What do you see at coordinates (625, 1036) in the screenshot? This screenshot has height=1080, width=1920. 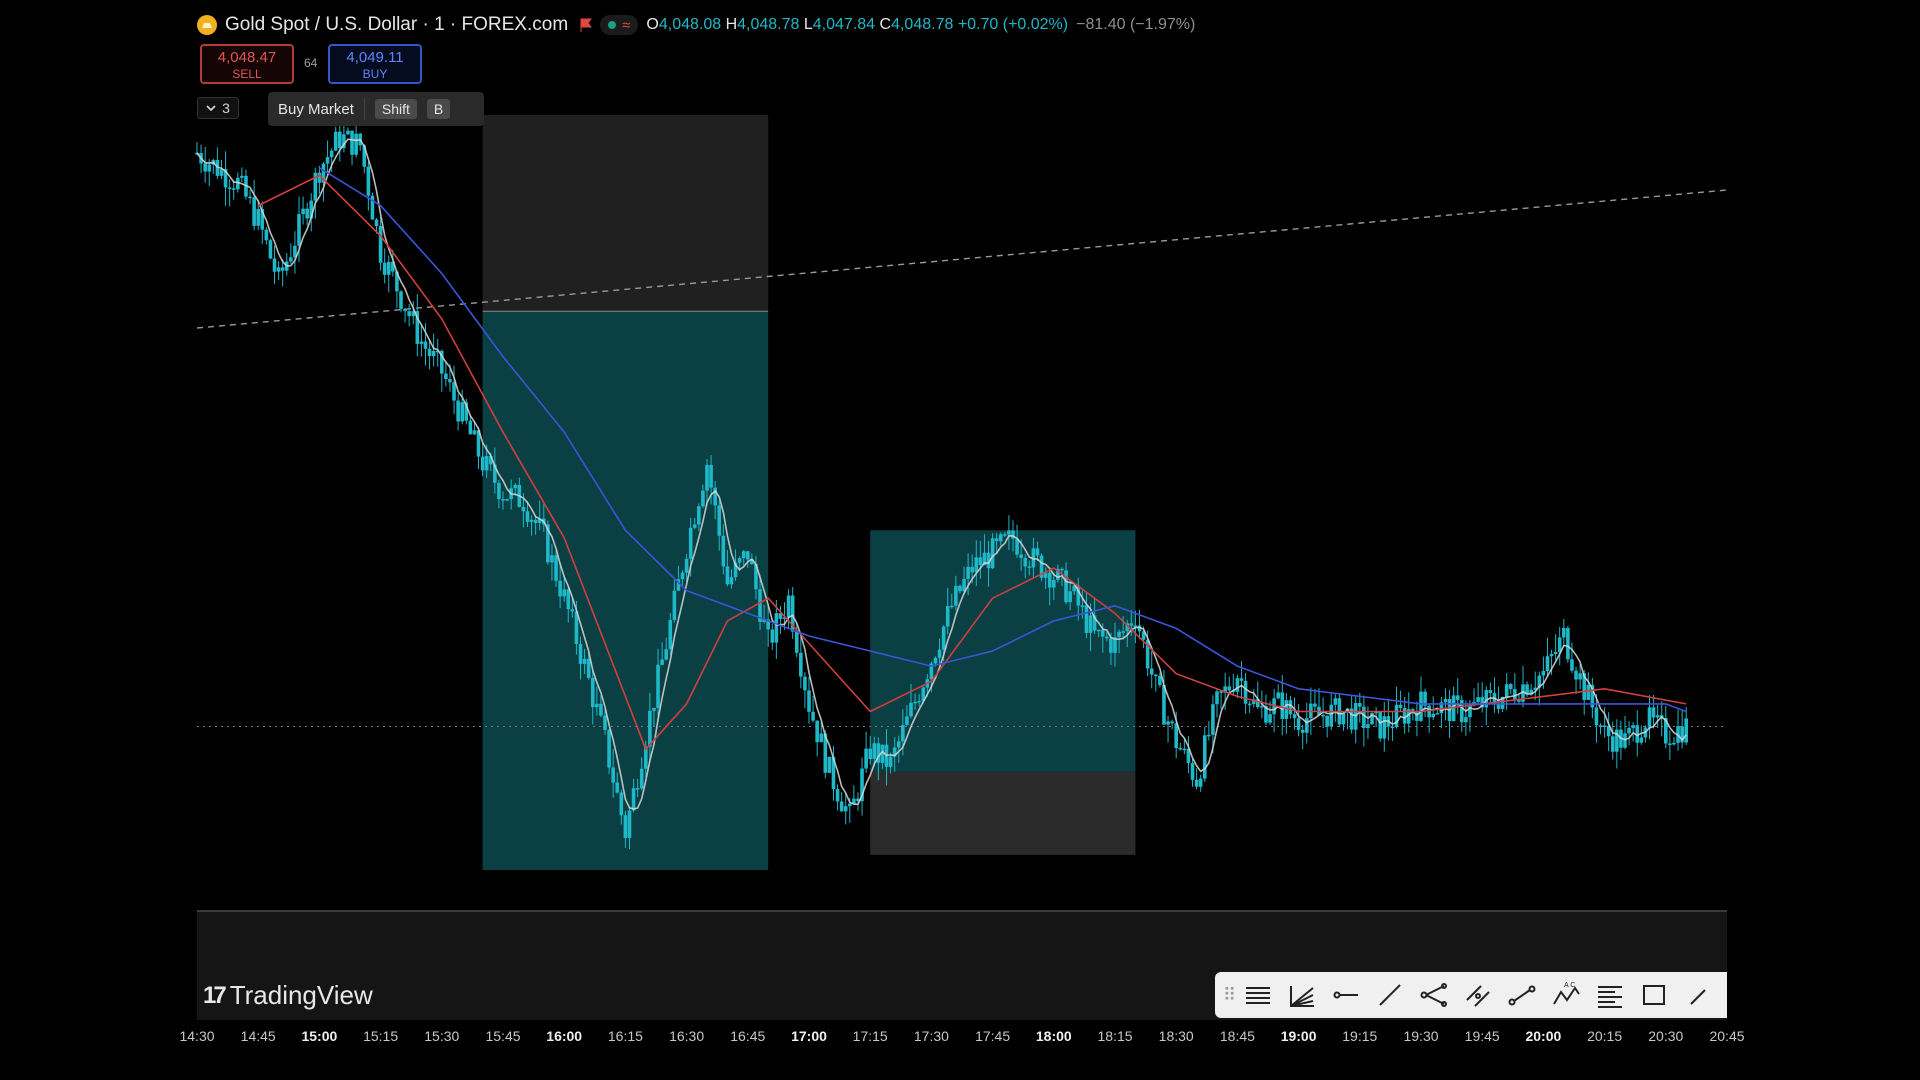 I see `time-tick: 16:15` at bounding box center [625, 1036].